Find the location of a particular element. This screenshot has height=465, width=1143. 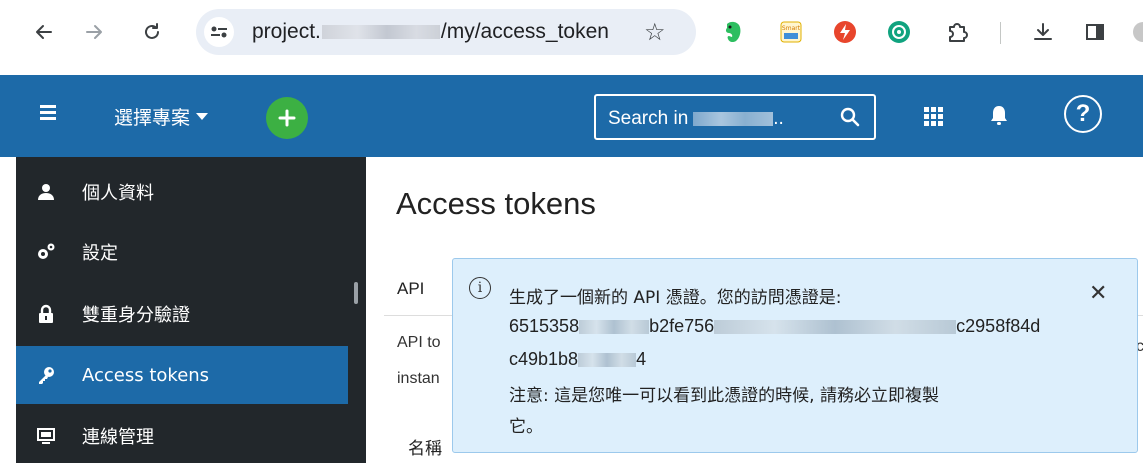

notice-warning: 注意: 這是您唯一可以看到此憑證的時候, 請務必立即複製 is located at coordinates (724, 396).